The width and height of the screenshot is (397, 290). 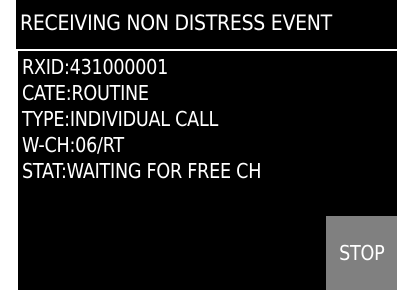 I want to click on stop-button: STOP, so click(x=361, y=253).